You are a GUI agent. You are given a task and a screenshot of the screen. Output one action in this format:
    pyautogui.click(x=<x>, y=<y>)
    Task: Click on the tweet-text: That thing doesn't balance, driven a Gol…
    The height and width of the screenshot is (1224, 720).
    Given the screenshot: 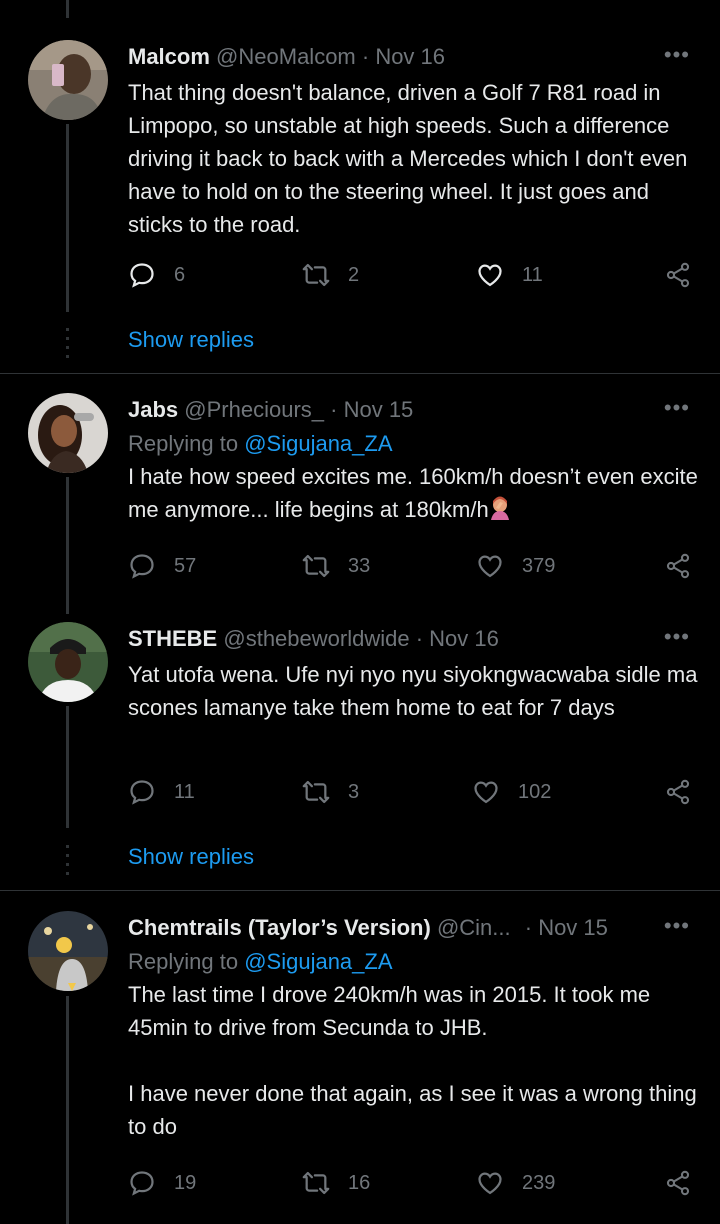 What is the action you would take?
    pyautogui.click(x=411, y=158)
    